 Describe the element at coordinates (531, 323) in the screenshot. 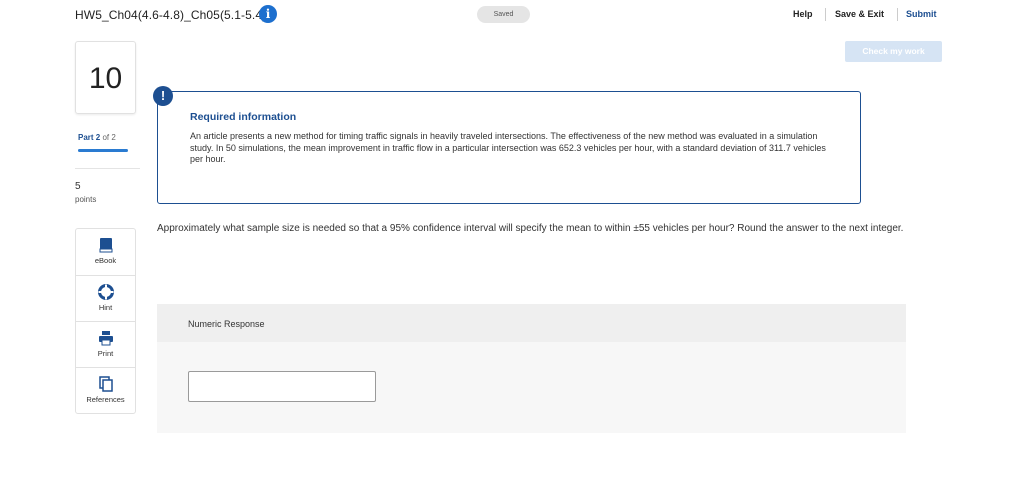

I see `response-header` at that location.